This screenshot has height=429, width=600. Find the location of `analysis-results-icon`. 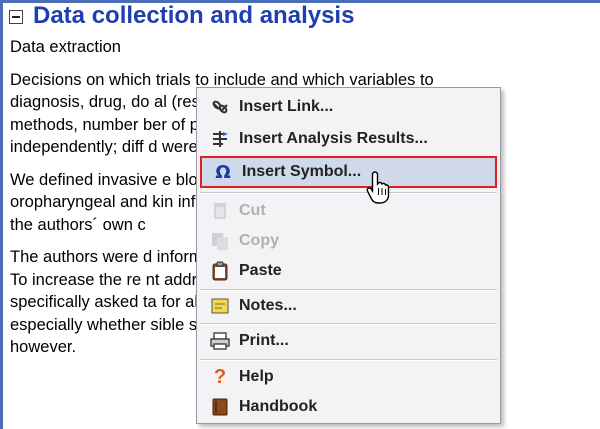

analysis-results-icon is located at coordinates (220, 139).